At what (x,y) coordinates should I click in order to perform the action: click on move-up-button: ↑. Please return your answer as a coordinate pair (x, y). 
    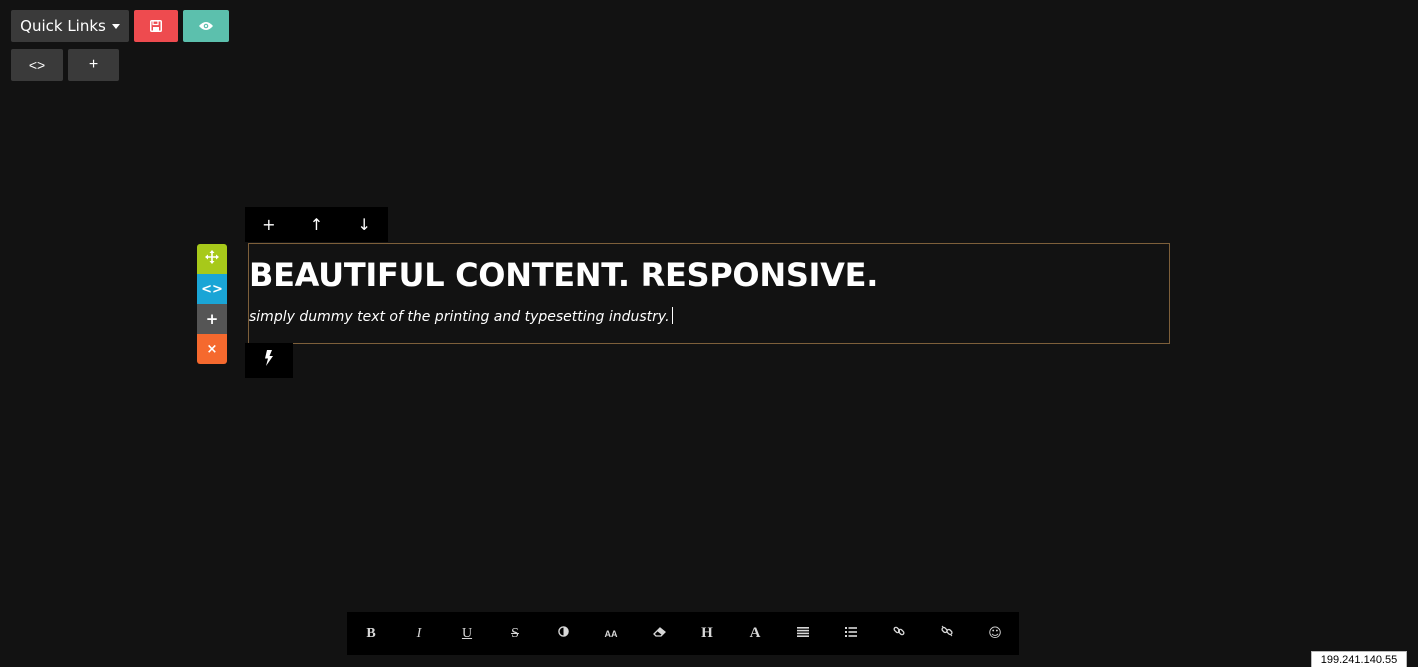
    Looking at the image, I should click on (317, 224).